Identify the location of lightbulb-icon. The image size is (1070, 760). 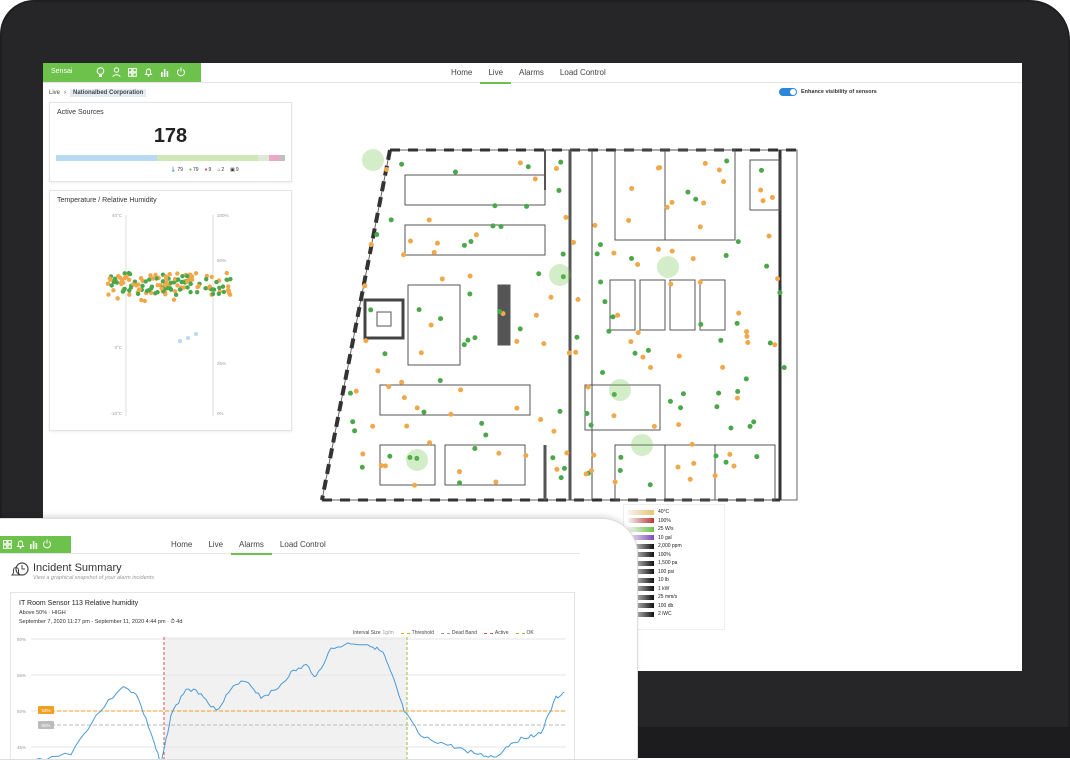
(100, 72).